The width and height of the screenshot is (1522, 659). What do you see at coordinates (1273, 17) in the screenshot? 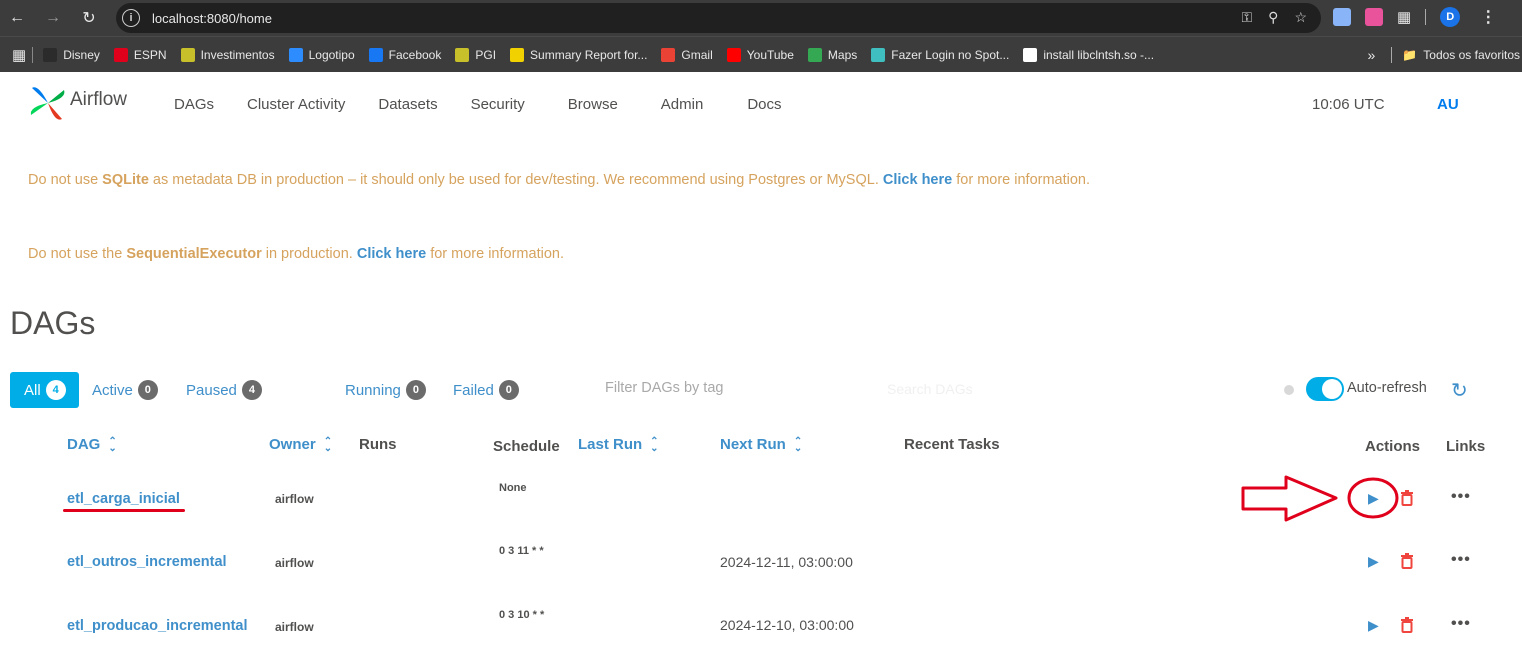
I see `zoom-icon: ⚲` at bounding box center [1273, 17].